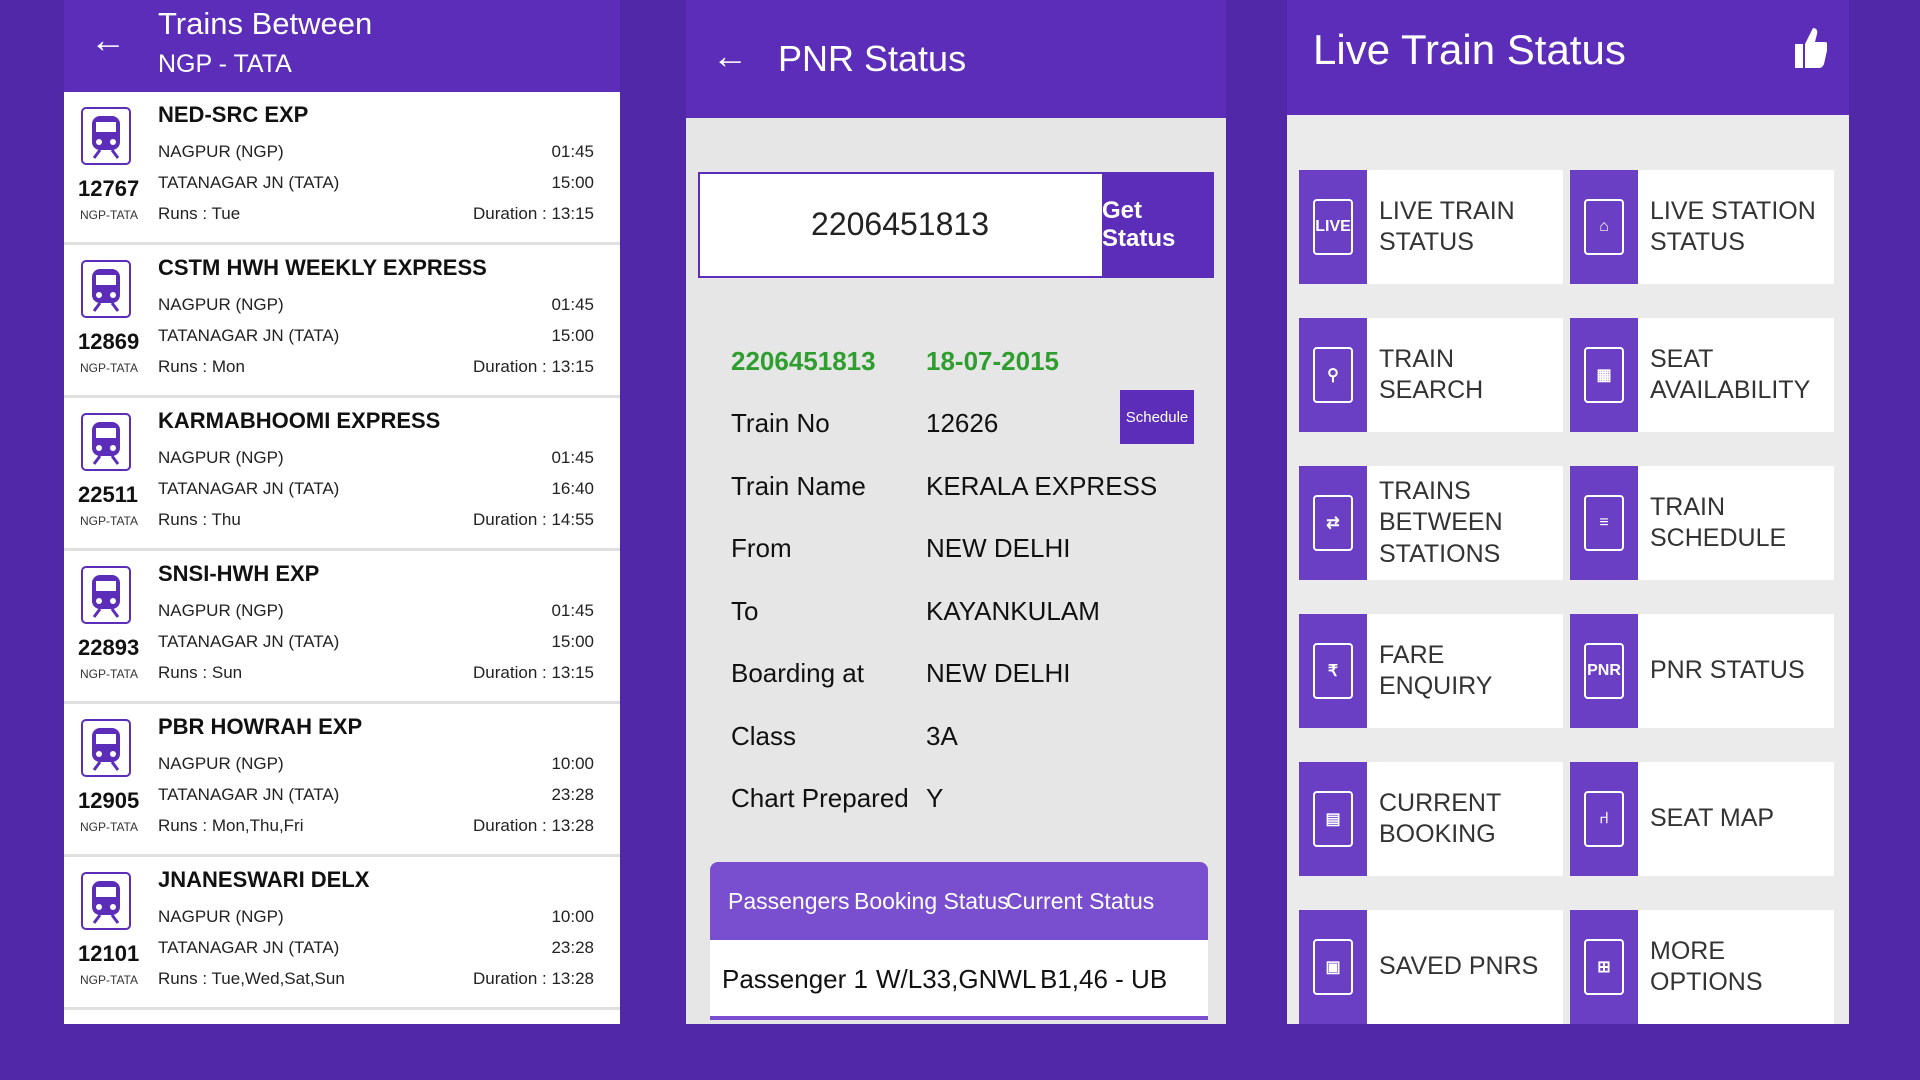 The image size is (1920, 1080). Describe the element at coordinates (998, 548) in the screenshot. I see `field-value: NEW DELHI` at that location.